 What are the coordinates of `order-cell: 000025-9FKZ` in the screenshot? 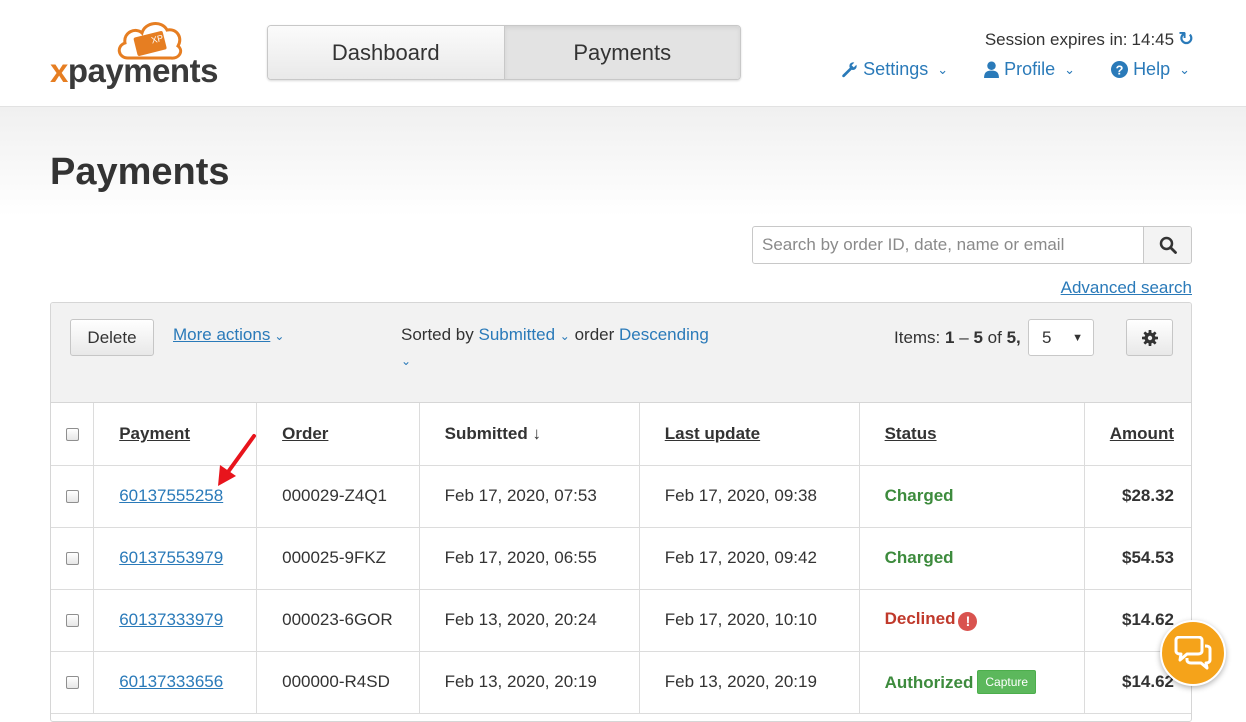 It's located at (338, 558).